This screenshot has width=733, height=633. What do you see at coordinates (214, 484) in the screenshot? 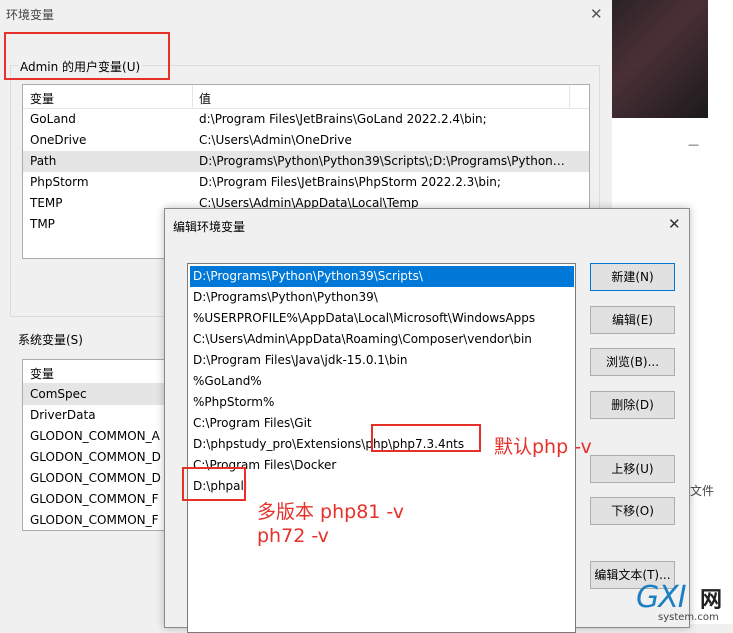
I see `annotation-box-phpall` at bounding box center [214, 484].